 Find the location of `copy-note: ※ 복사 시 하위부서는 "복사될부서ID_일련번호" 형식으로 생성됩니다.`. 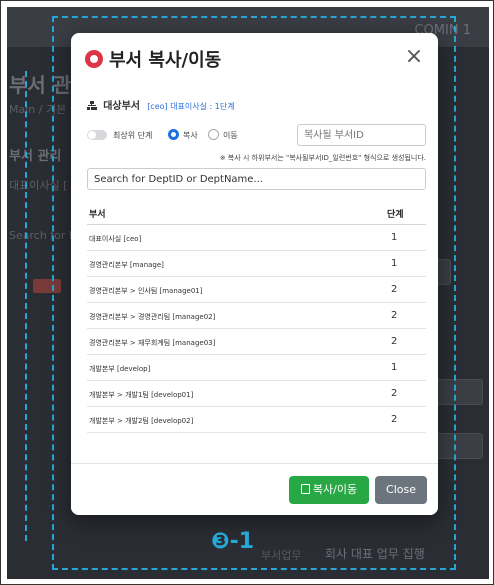

copy-note: ※ 복사 시 하위부서는 "복사될부서ID_일련번호" 형식으로 생성됩니다. is located at coordinates (322, 158).